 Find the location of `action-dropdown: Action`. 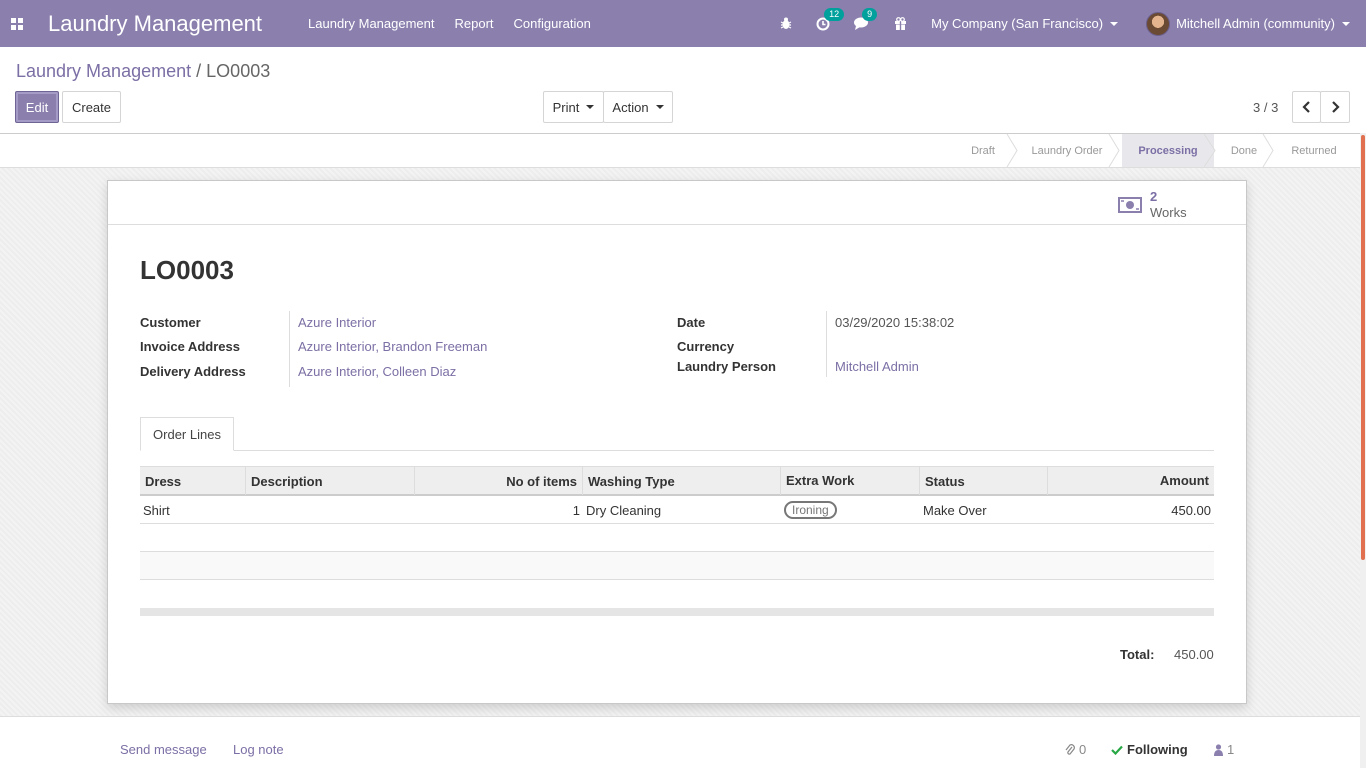

action-dropdown: Action is located at coordinates (638, 107).